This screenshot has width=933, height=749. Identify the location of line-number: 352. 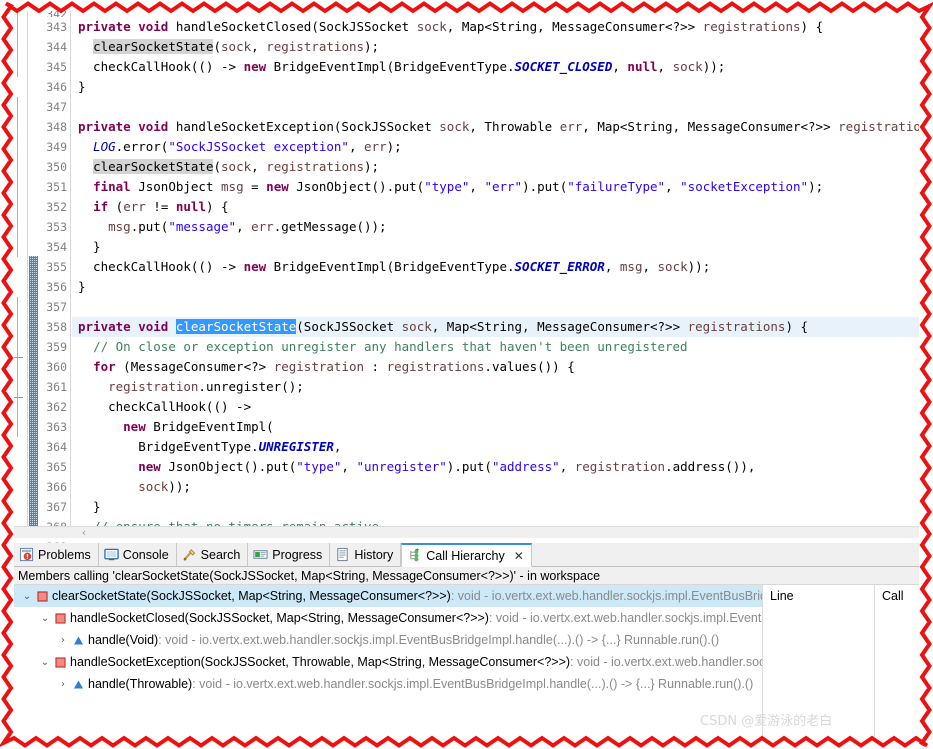
(56, 207).